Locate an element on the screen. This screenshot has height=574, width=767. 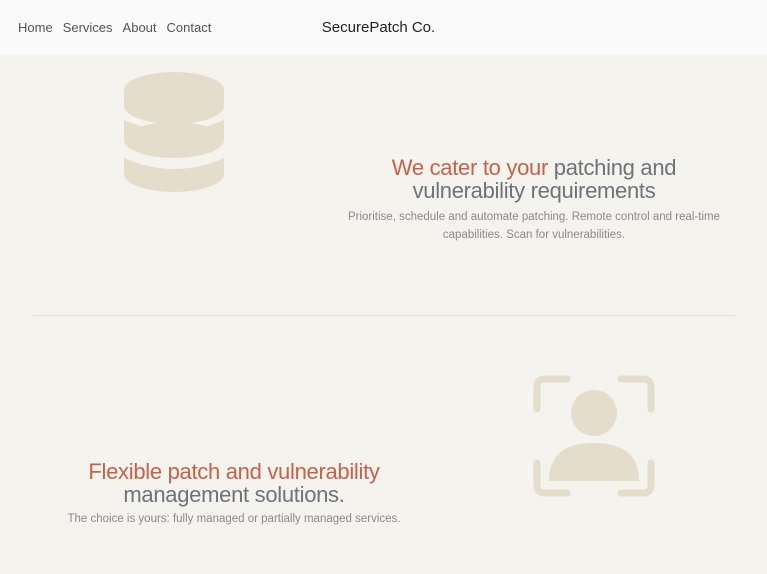
section2-headline-rest: management solutions. is located at coordinates (234, 494).